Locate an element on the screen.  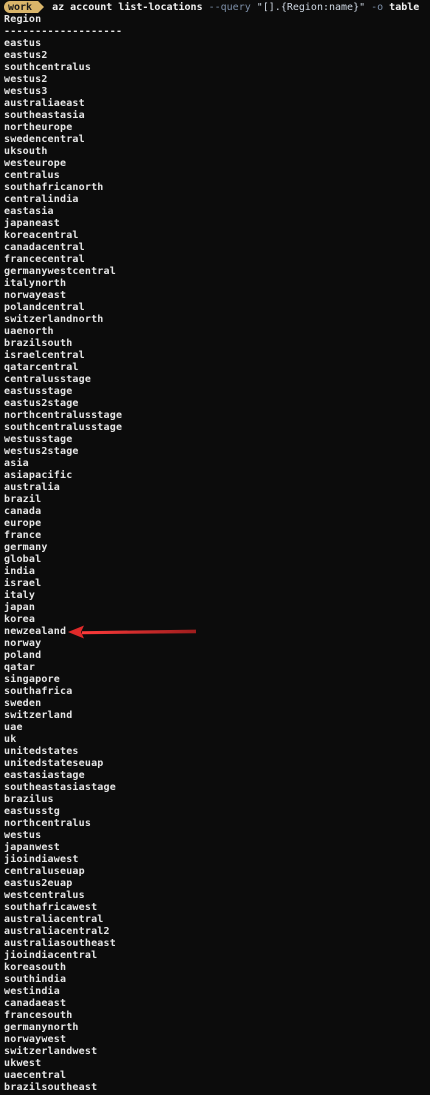
table-row: india is located at coordinates (20, 571).